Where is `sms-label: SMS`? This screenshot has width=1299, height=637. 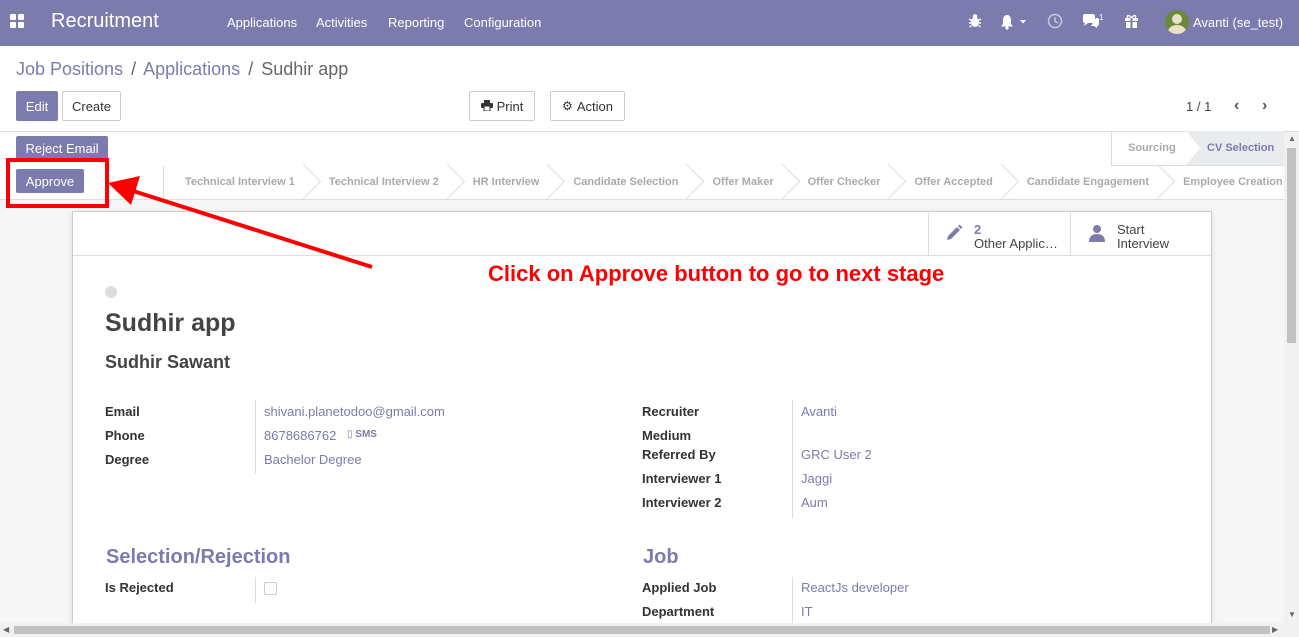
sms-label: SMS is located at coordinates (366, 434).